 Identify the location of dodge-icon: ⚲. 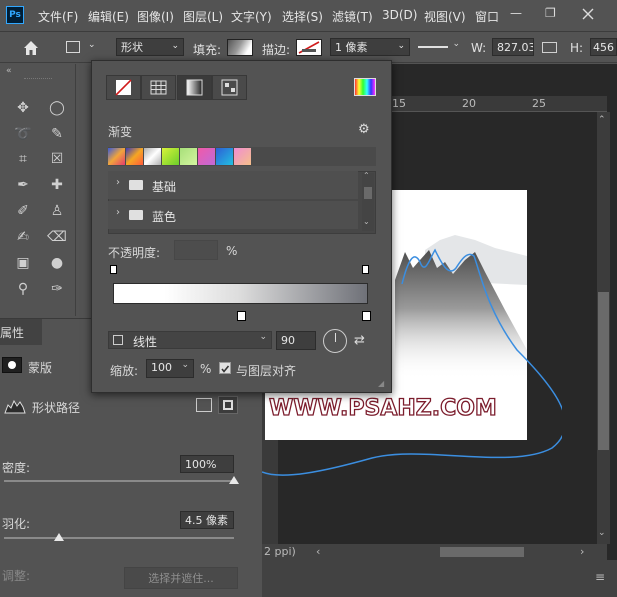
(23, 289).